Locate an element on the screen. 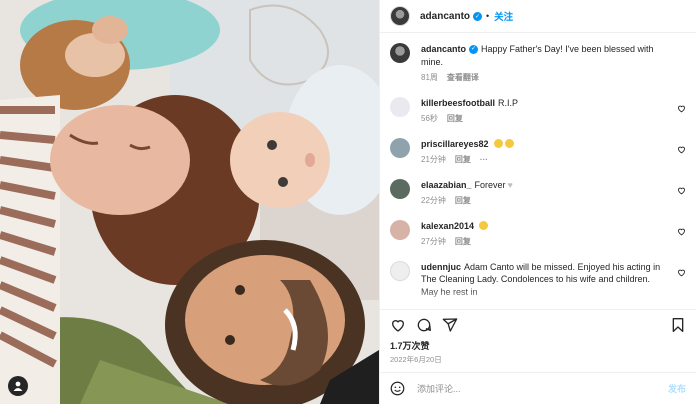 This screenshot has width=696, height=404. comment: kalexan2014 27分钟 回复 is located at coordinates (538, 234).